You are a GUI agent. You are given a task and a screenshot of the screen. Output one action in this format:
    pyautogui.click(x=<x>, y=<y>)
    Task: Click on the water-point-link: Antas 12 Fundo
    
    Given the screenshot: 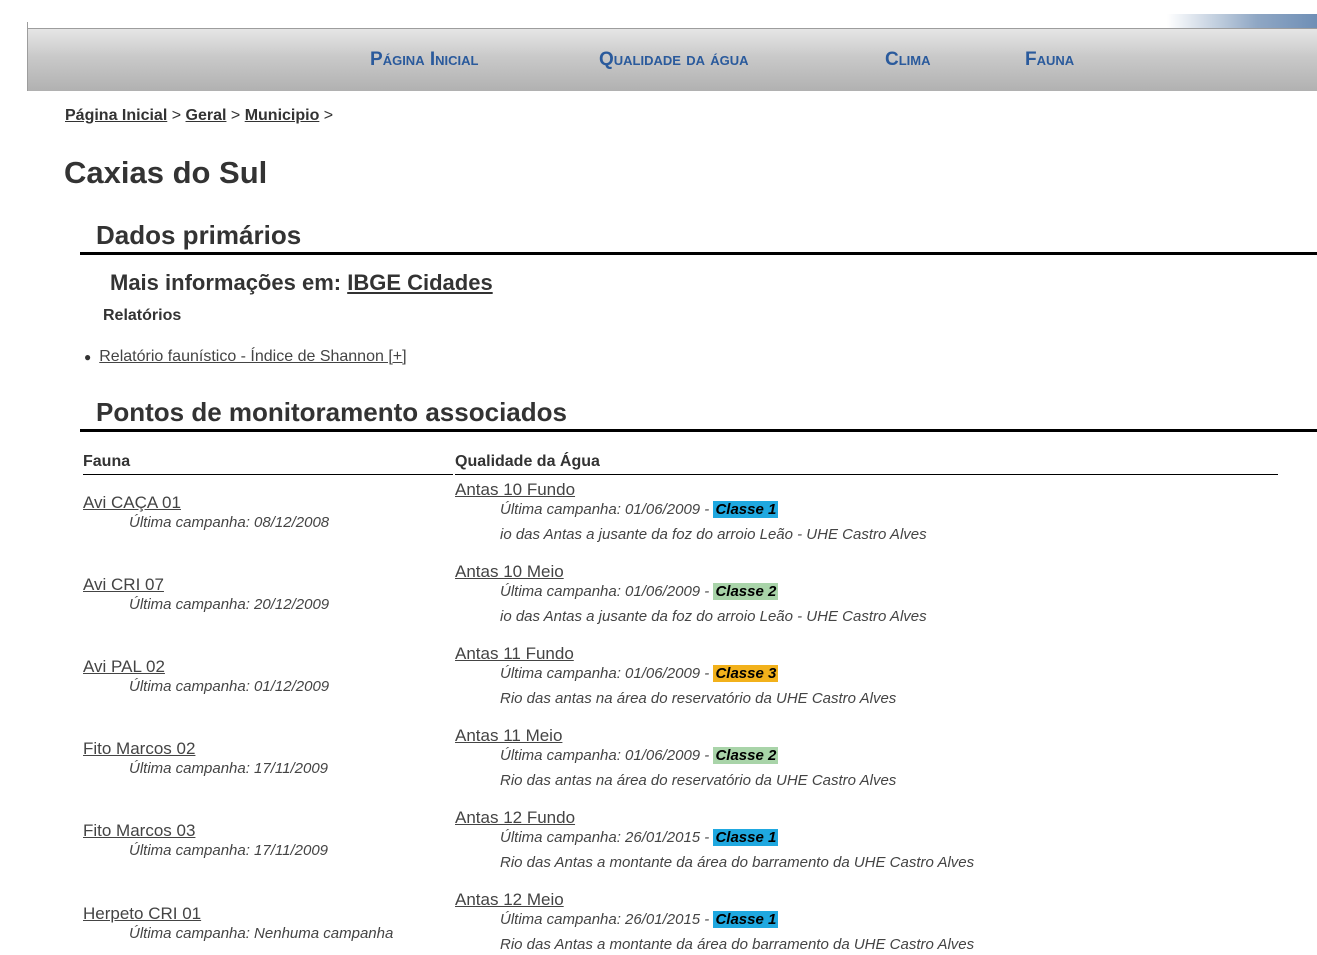 What is the action you would take?
    pyautogui.click(x=885, y=818)
    